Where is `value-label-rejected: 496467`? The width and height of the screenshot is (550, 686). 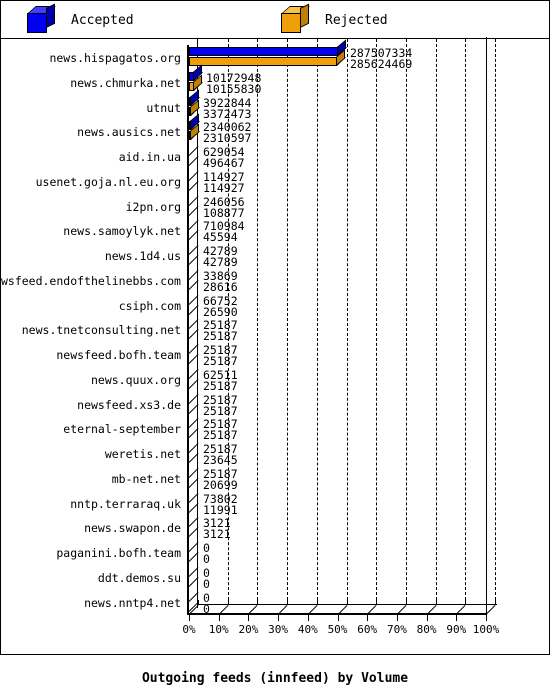
value-label-rejected: 496467 is located at coordinates (224, 163).